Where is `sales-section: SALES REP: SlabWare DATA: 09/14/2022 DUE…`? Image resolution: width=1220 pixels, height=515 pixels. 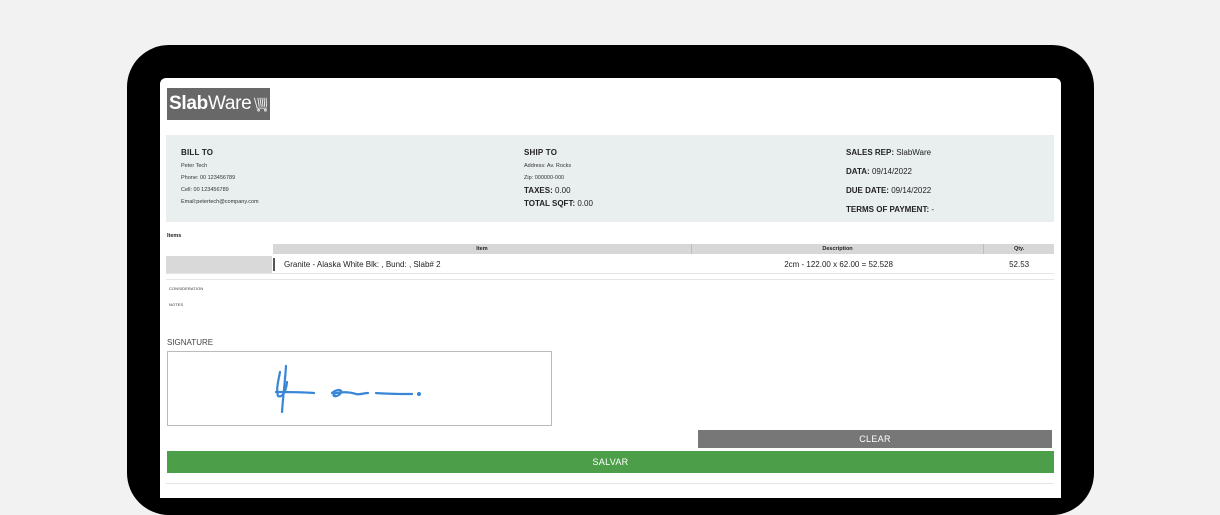 sales-section: SALES REP: SlabWare DATA: 09/14/2022 DUE… is located at coordinates (890, 181).